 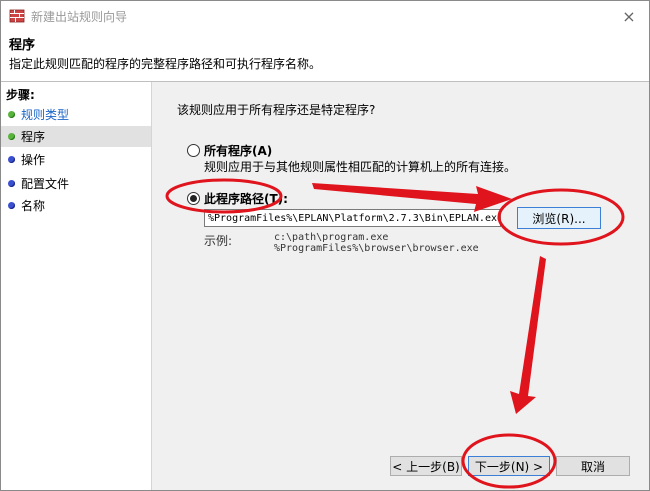 I want to click on page-title: 程序, so click(x=22, y=45).